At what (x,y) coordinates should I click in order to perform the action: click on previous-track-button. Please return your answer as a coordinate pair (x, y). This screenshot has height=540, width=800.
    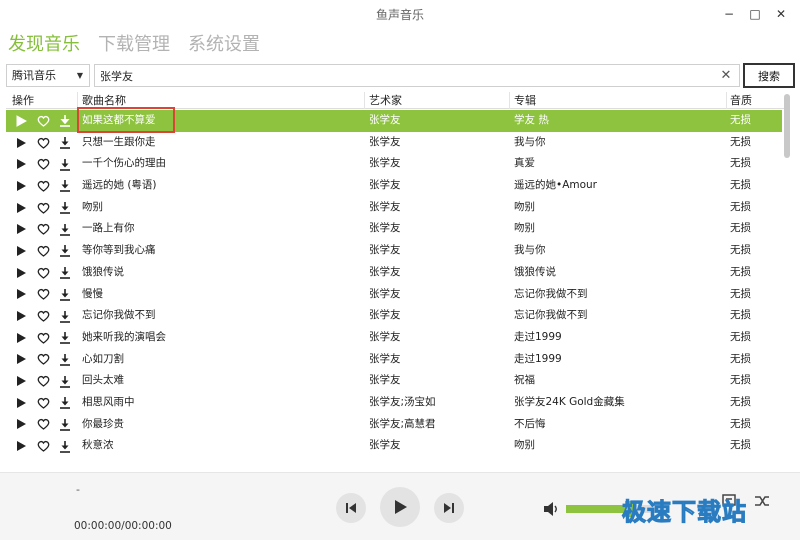
    Looking at the image, I should click on (351, 508).